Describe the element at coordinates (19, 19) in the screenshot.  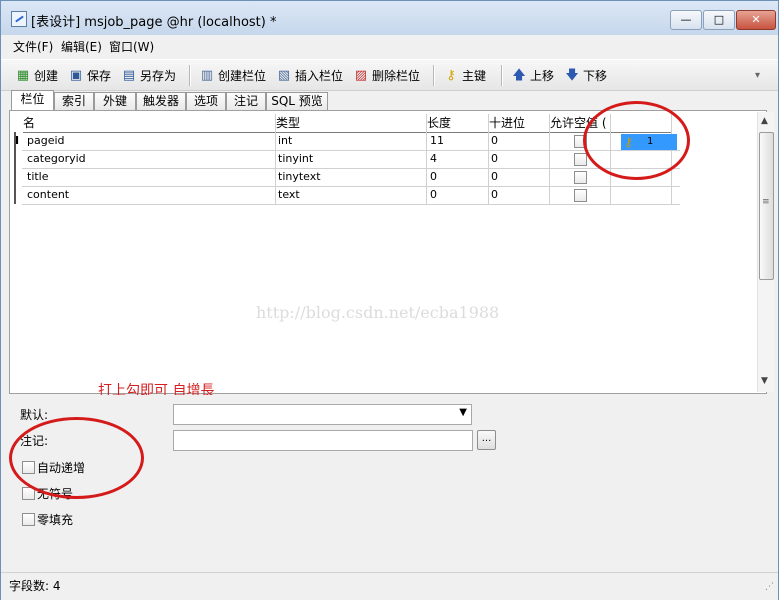
I see `table-design-icon` at that location.